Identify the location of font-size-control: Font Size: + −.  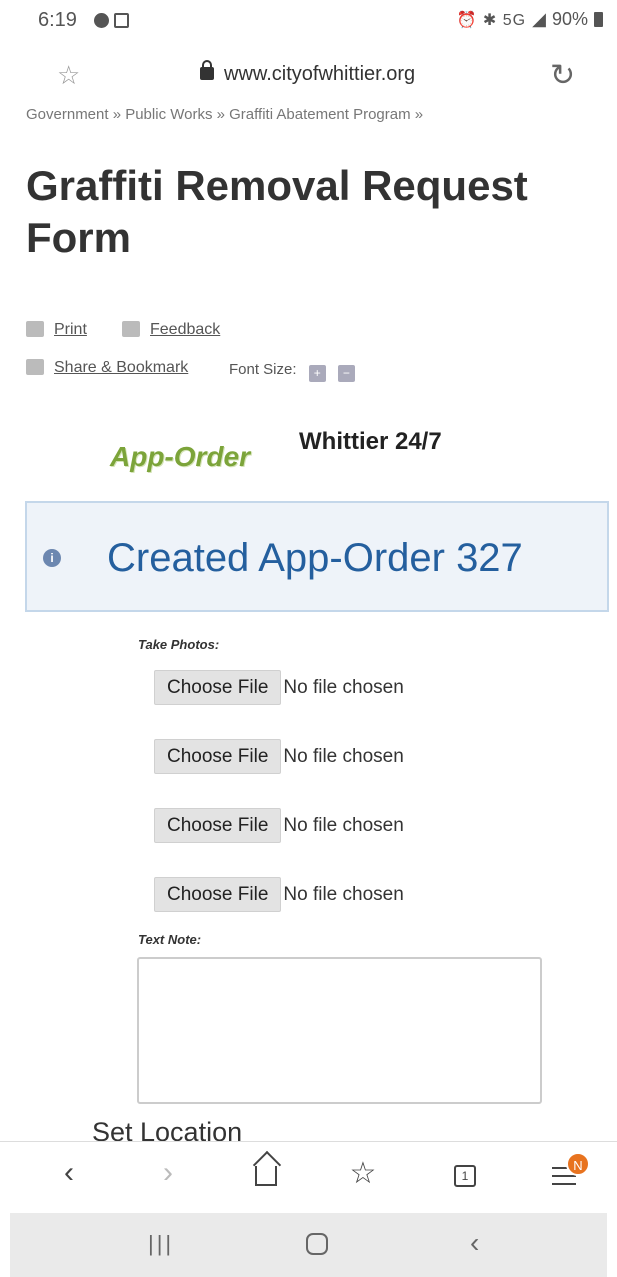
(292, 371).